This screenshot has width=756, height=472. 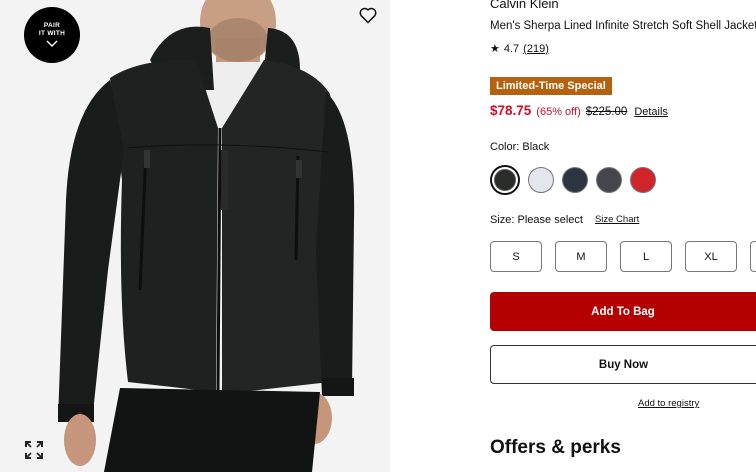 I want to click on color-label: Color: Black, so click(x=520, y=147).